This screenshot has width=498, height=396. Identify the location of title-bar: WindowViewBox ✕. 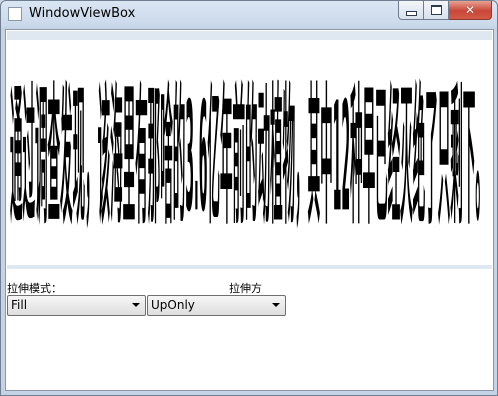
(249, 14).